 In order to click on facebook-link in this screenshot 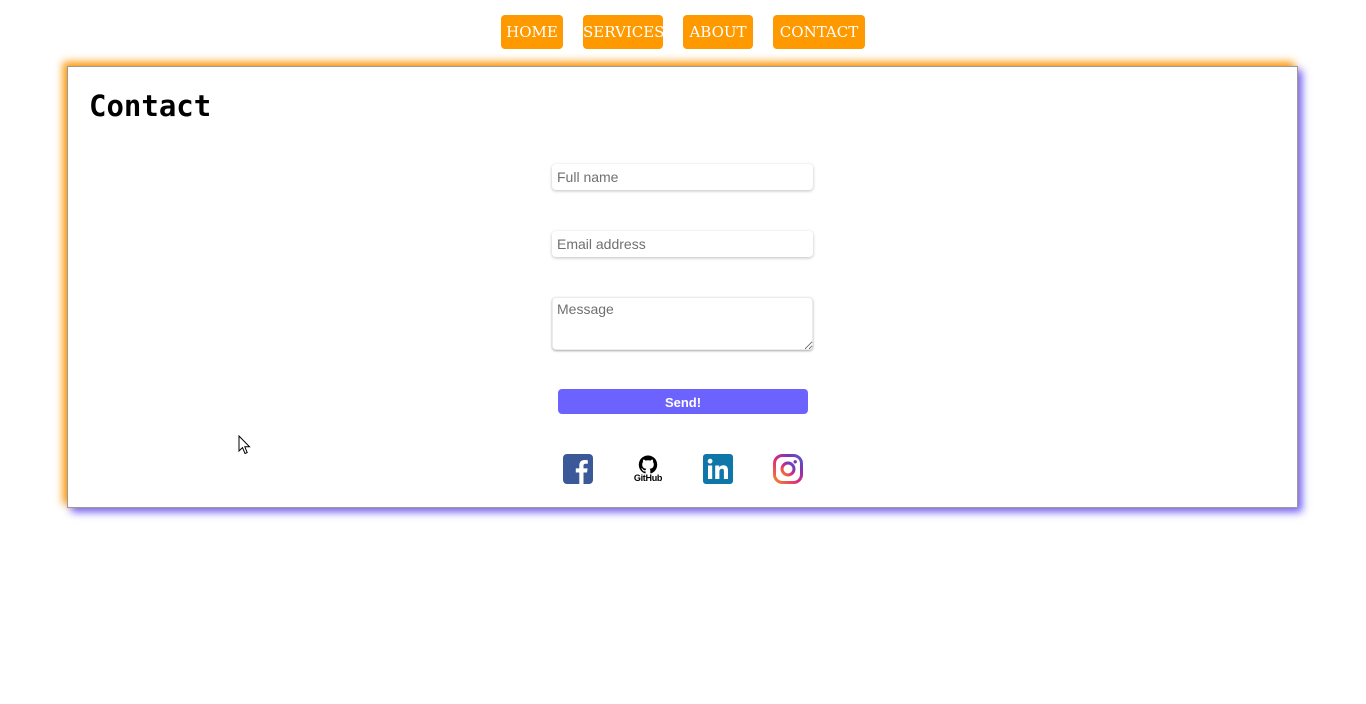, I will do `click(578, 469)`.